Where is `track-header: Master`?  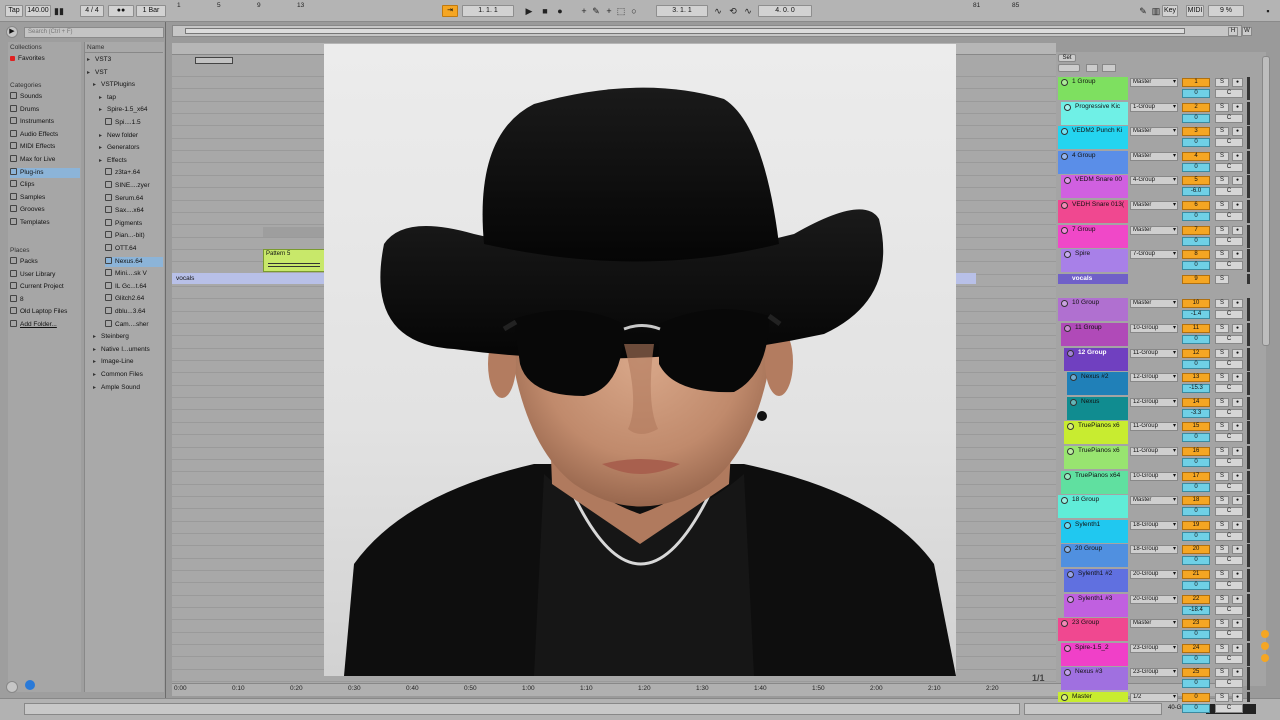
track-header: Master is located at coordinates (1093, 697).